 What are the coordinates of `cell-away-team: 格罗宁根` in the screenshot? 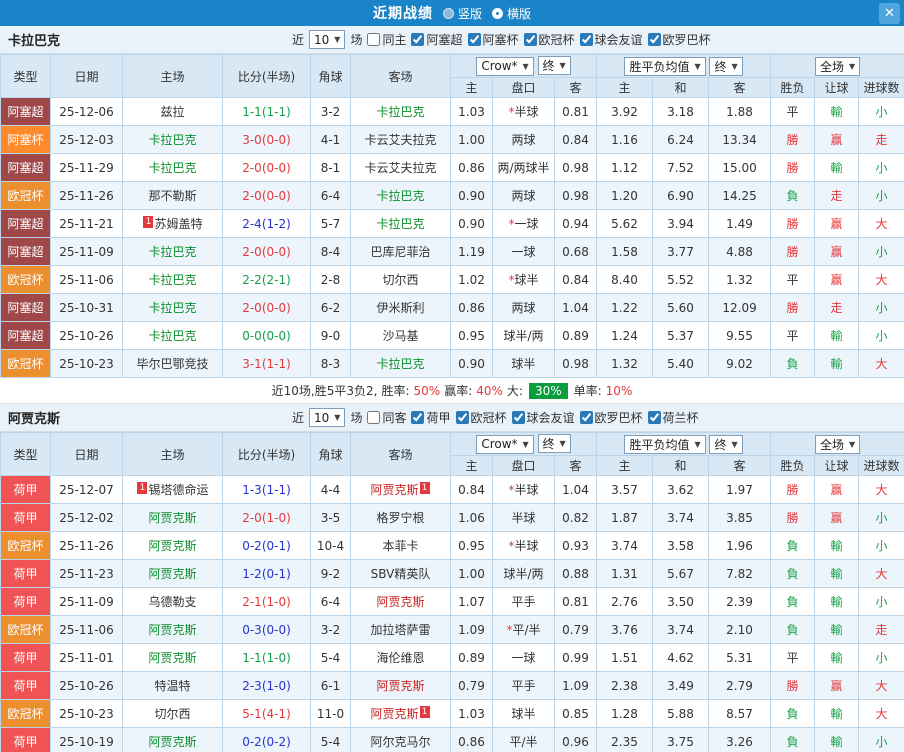 It's located at (400, 517).